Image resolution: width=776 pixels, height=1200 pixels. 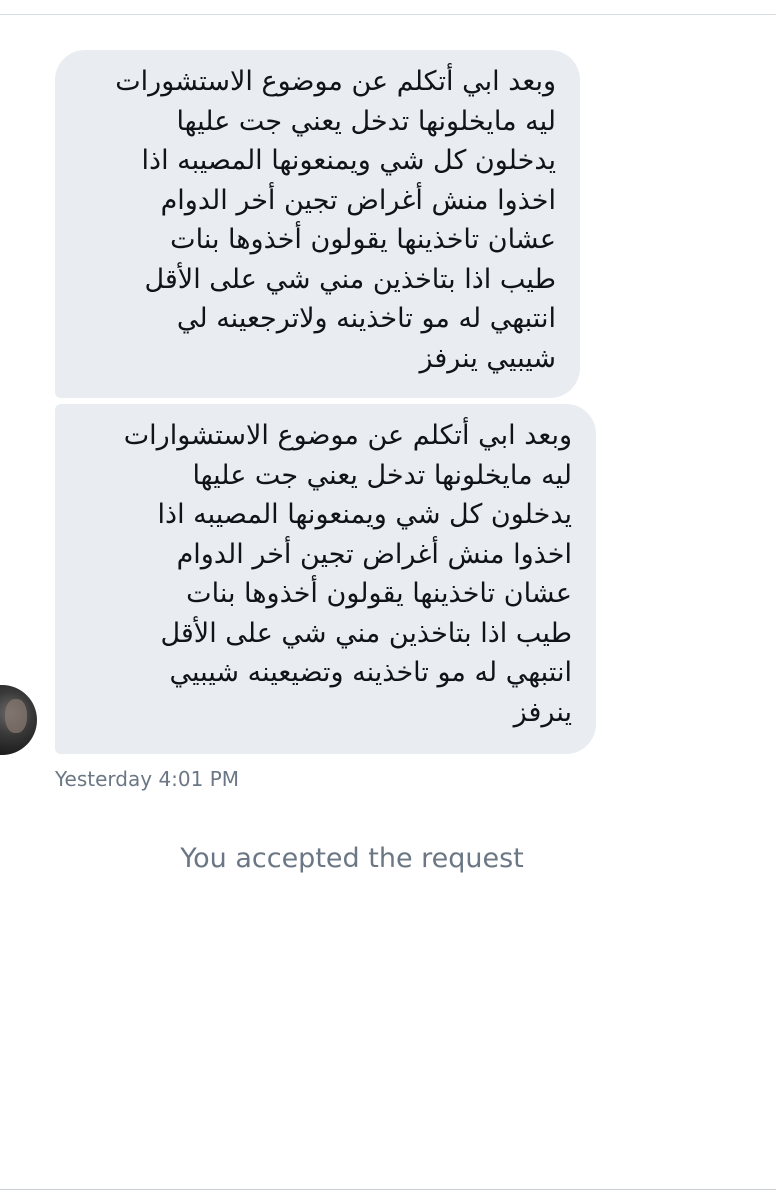 I want to click on message-line: وبعد ابي أتكلم عن موضوع الاستشورات, so click(x=335, y=81).